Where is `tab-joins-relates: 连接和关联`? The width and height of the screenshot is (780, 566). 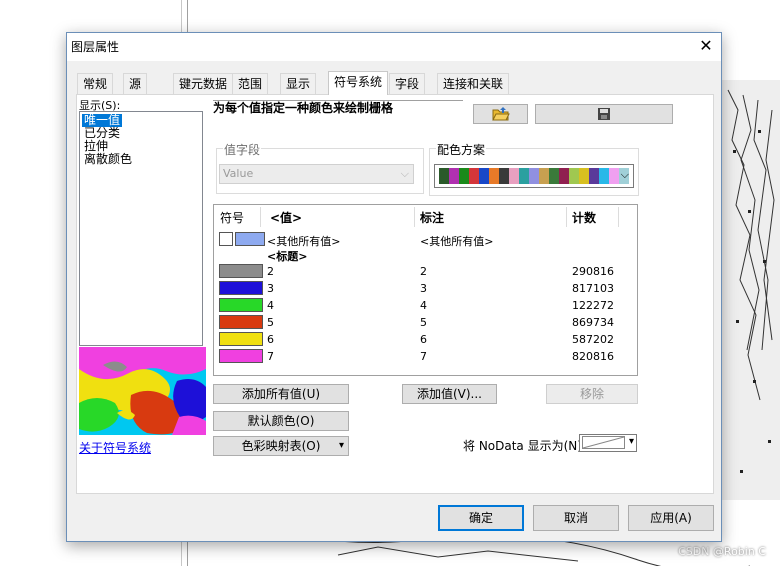 tab-joins-relates: 连接和关联 is located at coordinates (473, 83).